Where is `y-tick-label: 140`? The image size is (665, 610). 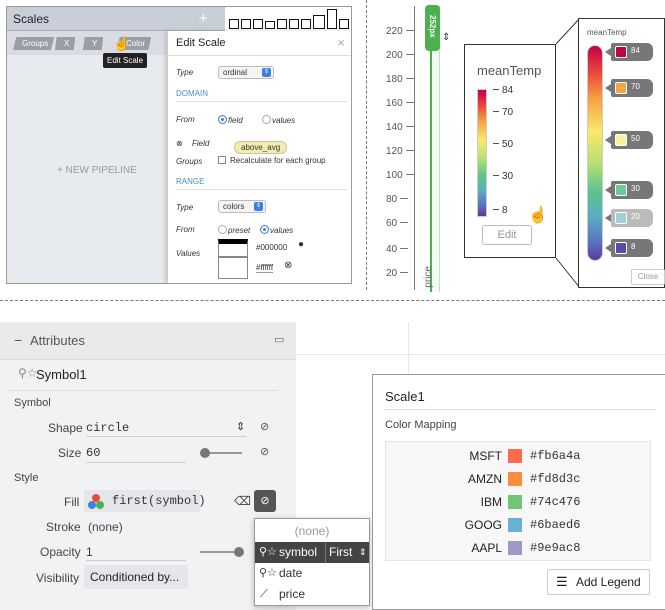 y-tick-label: 140 is located at coordinates (400, 127).